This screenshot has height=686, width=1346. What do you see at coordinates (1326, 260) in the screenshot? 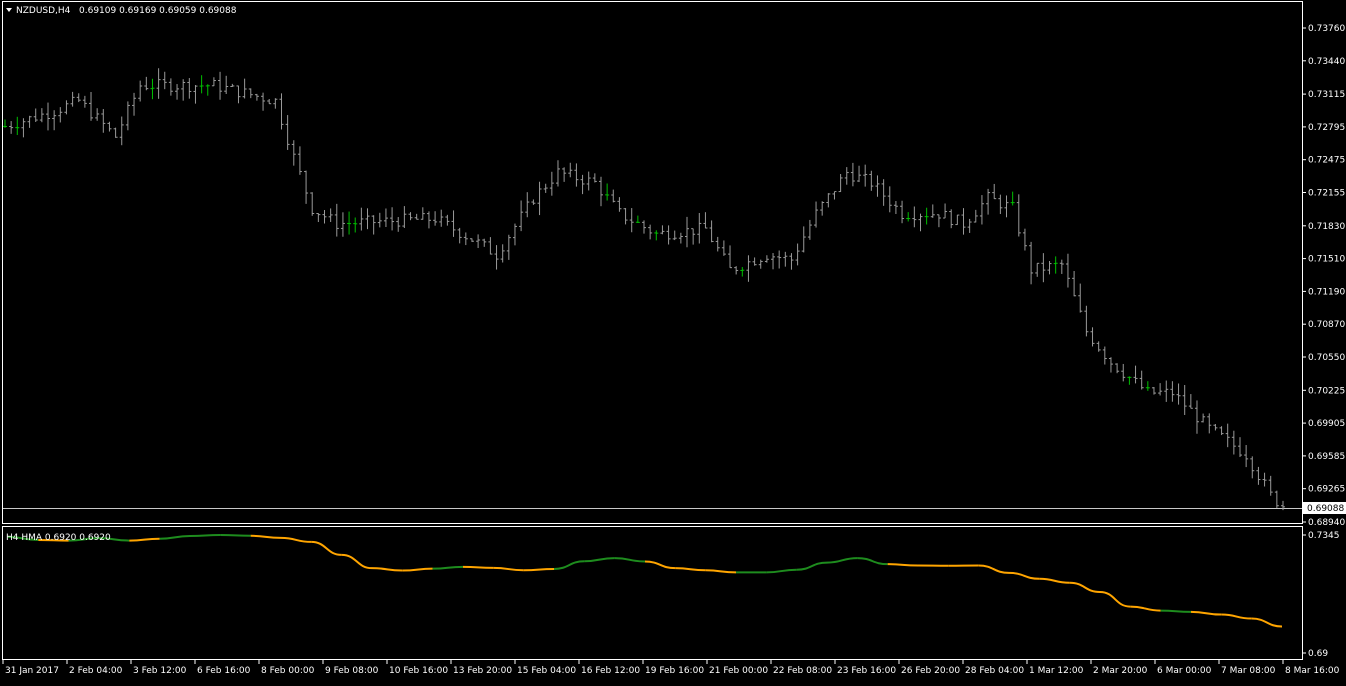
I see `price-tick-label: 0.71510` at bounding box center [1326, 260].